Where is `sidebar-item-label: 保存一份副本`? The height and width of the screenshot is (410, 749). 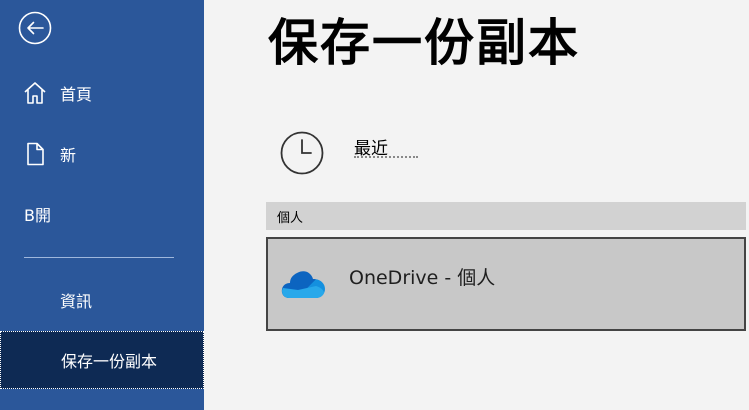
sidebar-item-label: 保存一份副本 is located at coordinates (109, 361).